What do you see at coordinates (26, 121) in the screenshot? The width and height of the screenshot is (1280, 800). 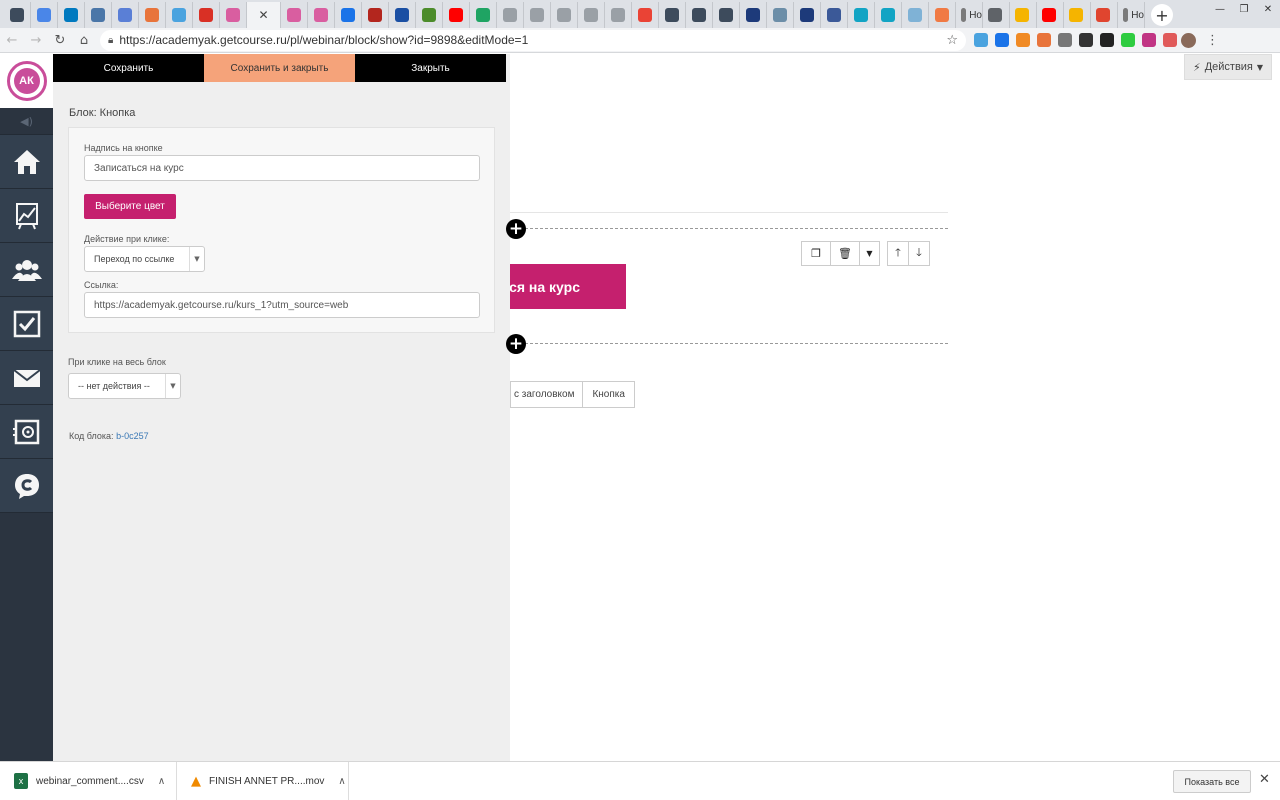 I see `speaker-icon: ◀)` at bounding box center [26, 121].